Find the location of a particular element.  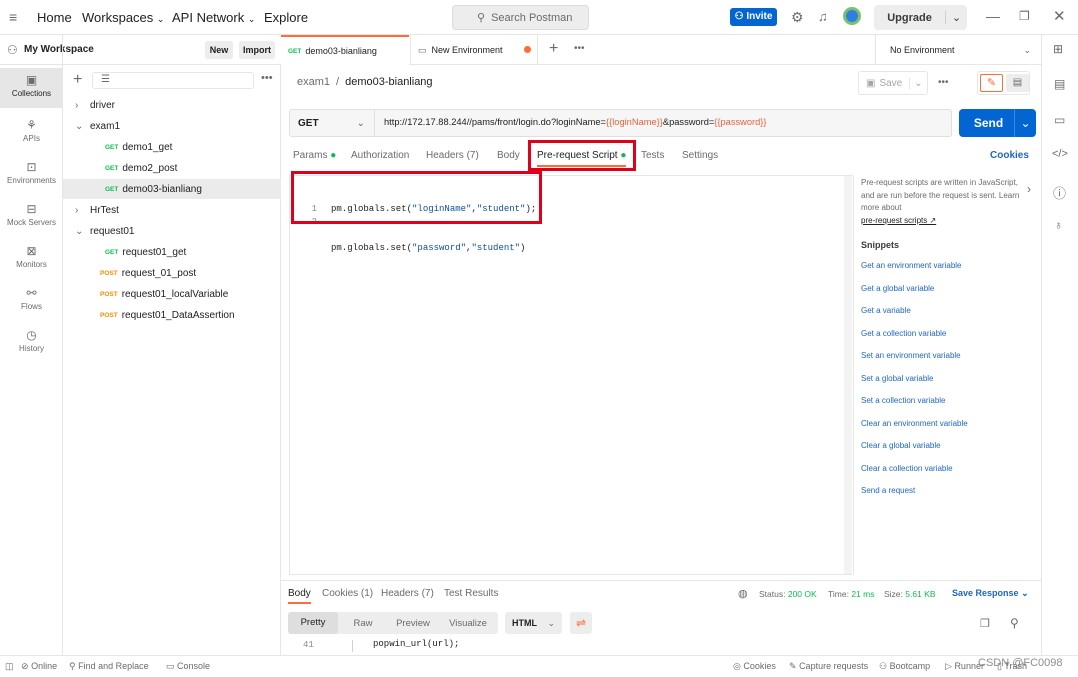

tab-params: Params ● is located at coordinates (314, 155).